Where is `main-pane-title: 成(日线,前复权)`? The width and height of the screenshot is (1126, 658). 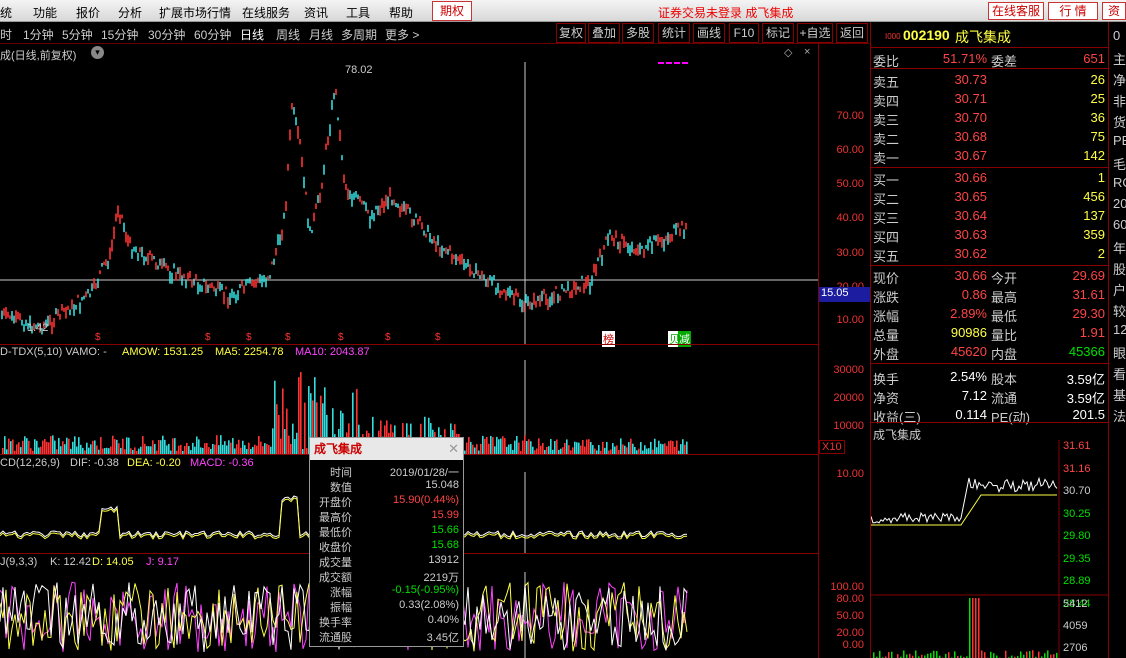
main-pane-title: 成(日线,前复权) is located at coordinates (38, 56).